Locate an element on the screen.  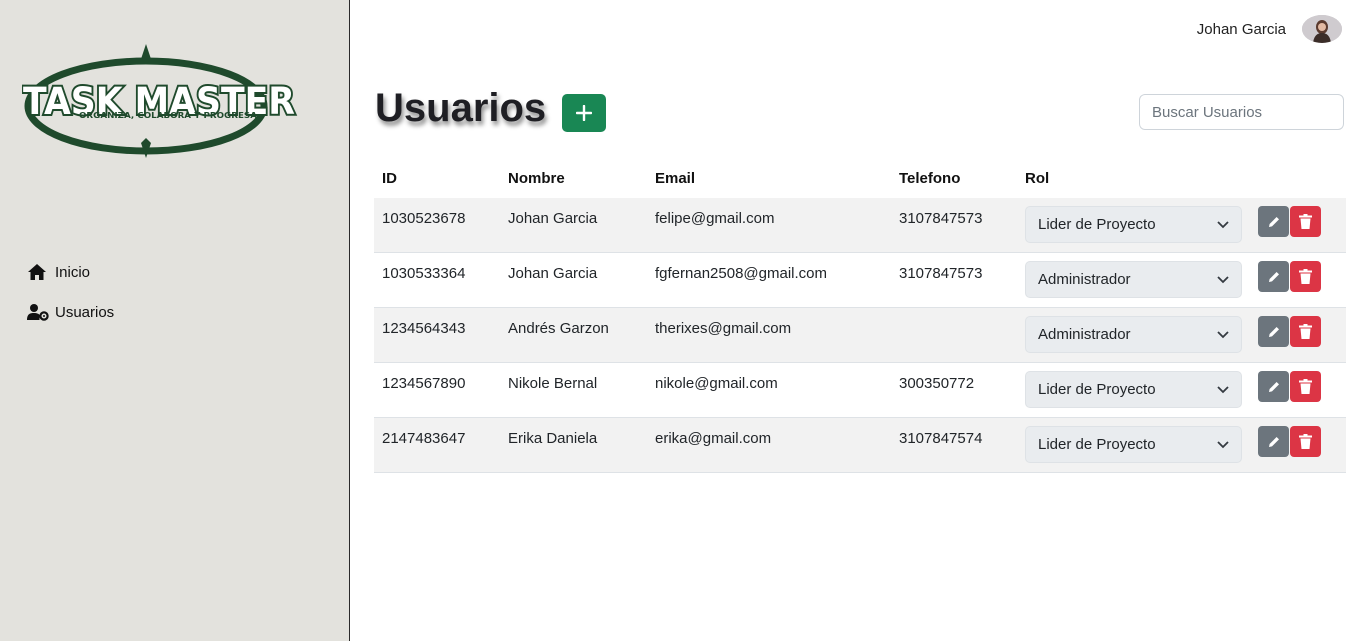
cell-email: felipe@gmail.com is located at coordinates (715, 218).